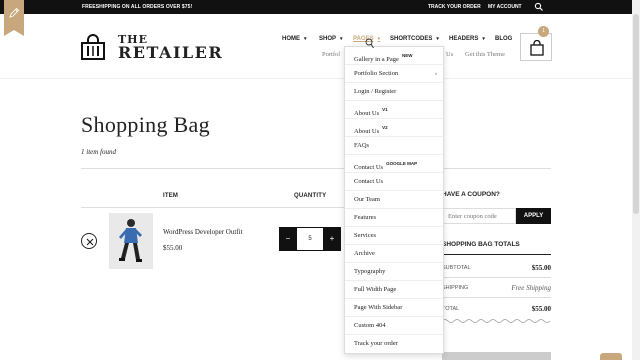  What do you see at coordinates (369, 43) in the screenshot?
I see `mouse-cursor-icon` at bounding box center [369, 43].